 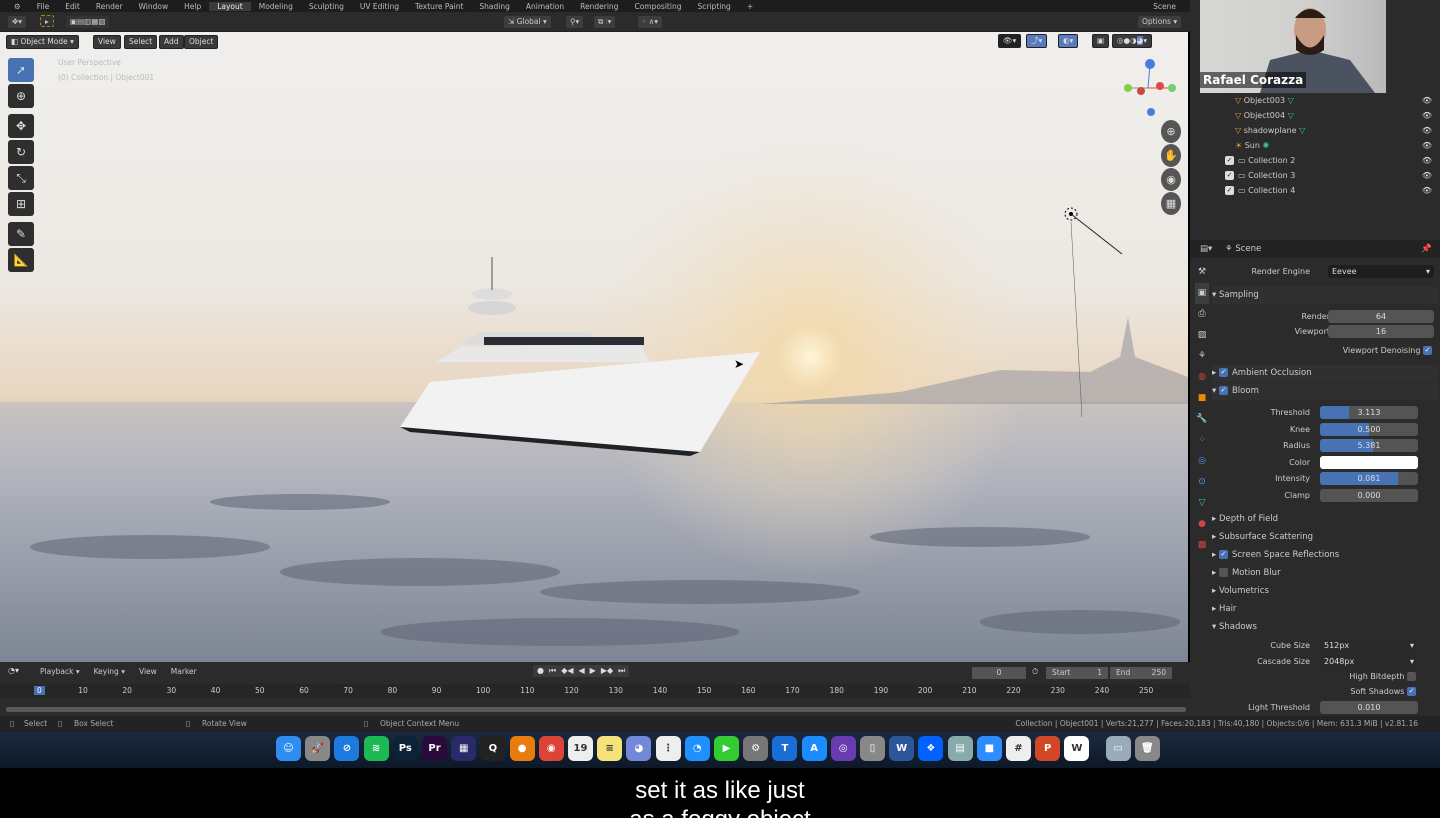 What do you see at coordinates (545, 6) in the screenshot?
I see `tab-animation: Animation` at bounding box center [545, 6].